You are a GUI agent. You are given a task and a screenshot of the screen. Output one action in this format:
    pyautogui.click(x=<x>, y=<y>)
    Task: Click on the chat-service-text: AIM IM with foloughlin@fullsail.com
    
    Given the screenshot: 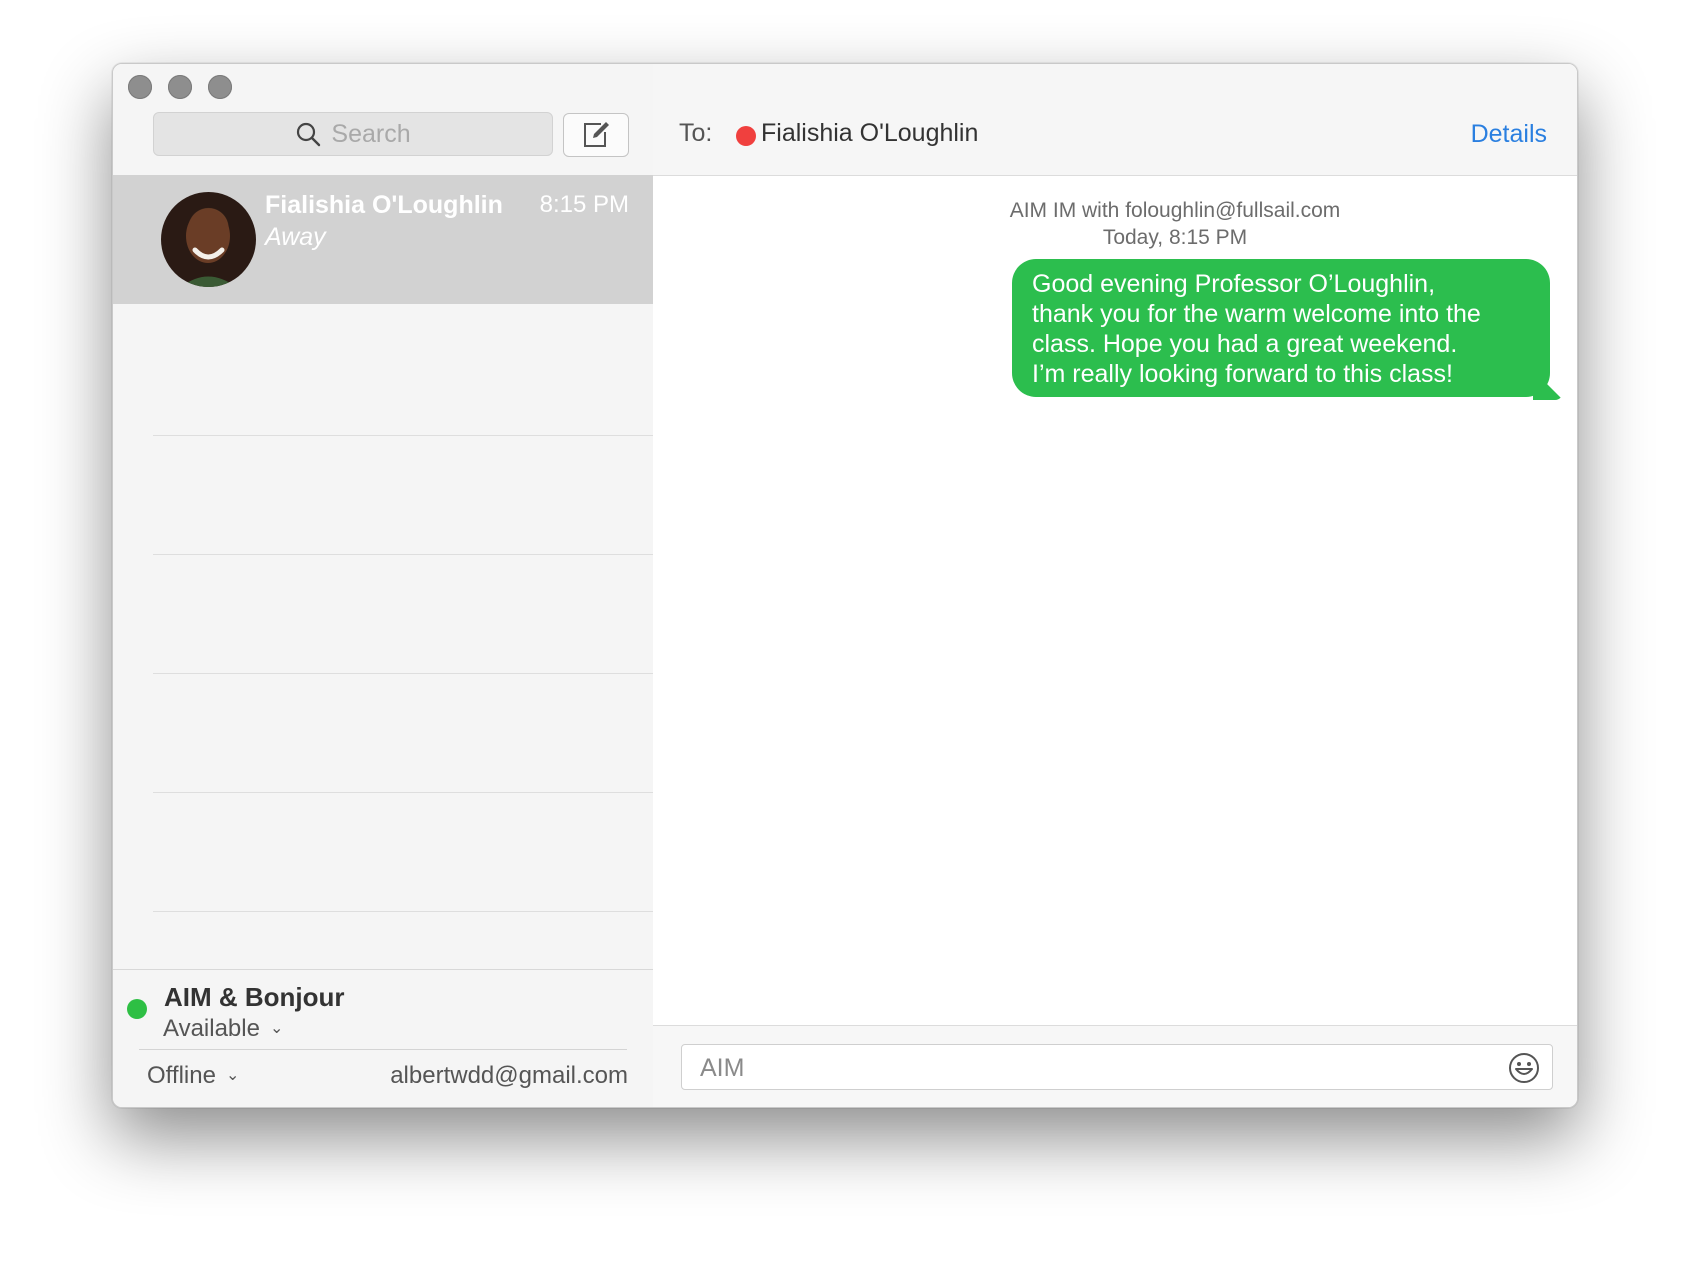 What is the action you would take?
    pyautogui.click(x=1175, y=210)
    